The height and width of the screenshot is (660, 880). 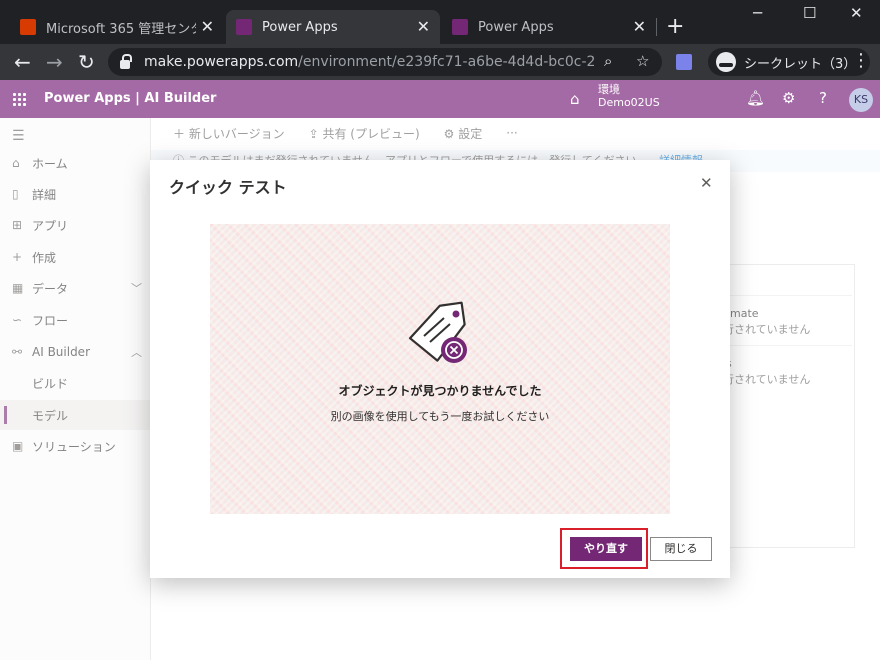 What do you see at coordinates (22, 62) in the screenshot?
I see `back-arrow-icon: ←` at bounding box center [22, 62].